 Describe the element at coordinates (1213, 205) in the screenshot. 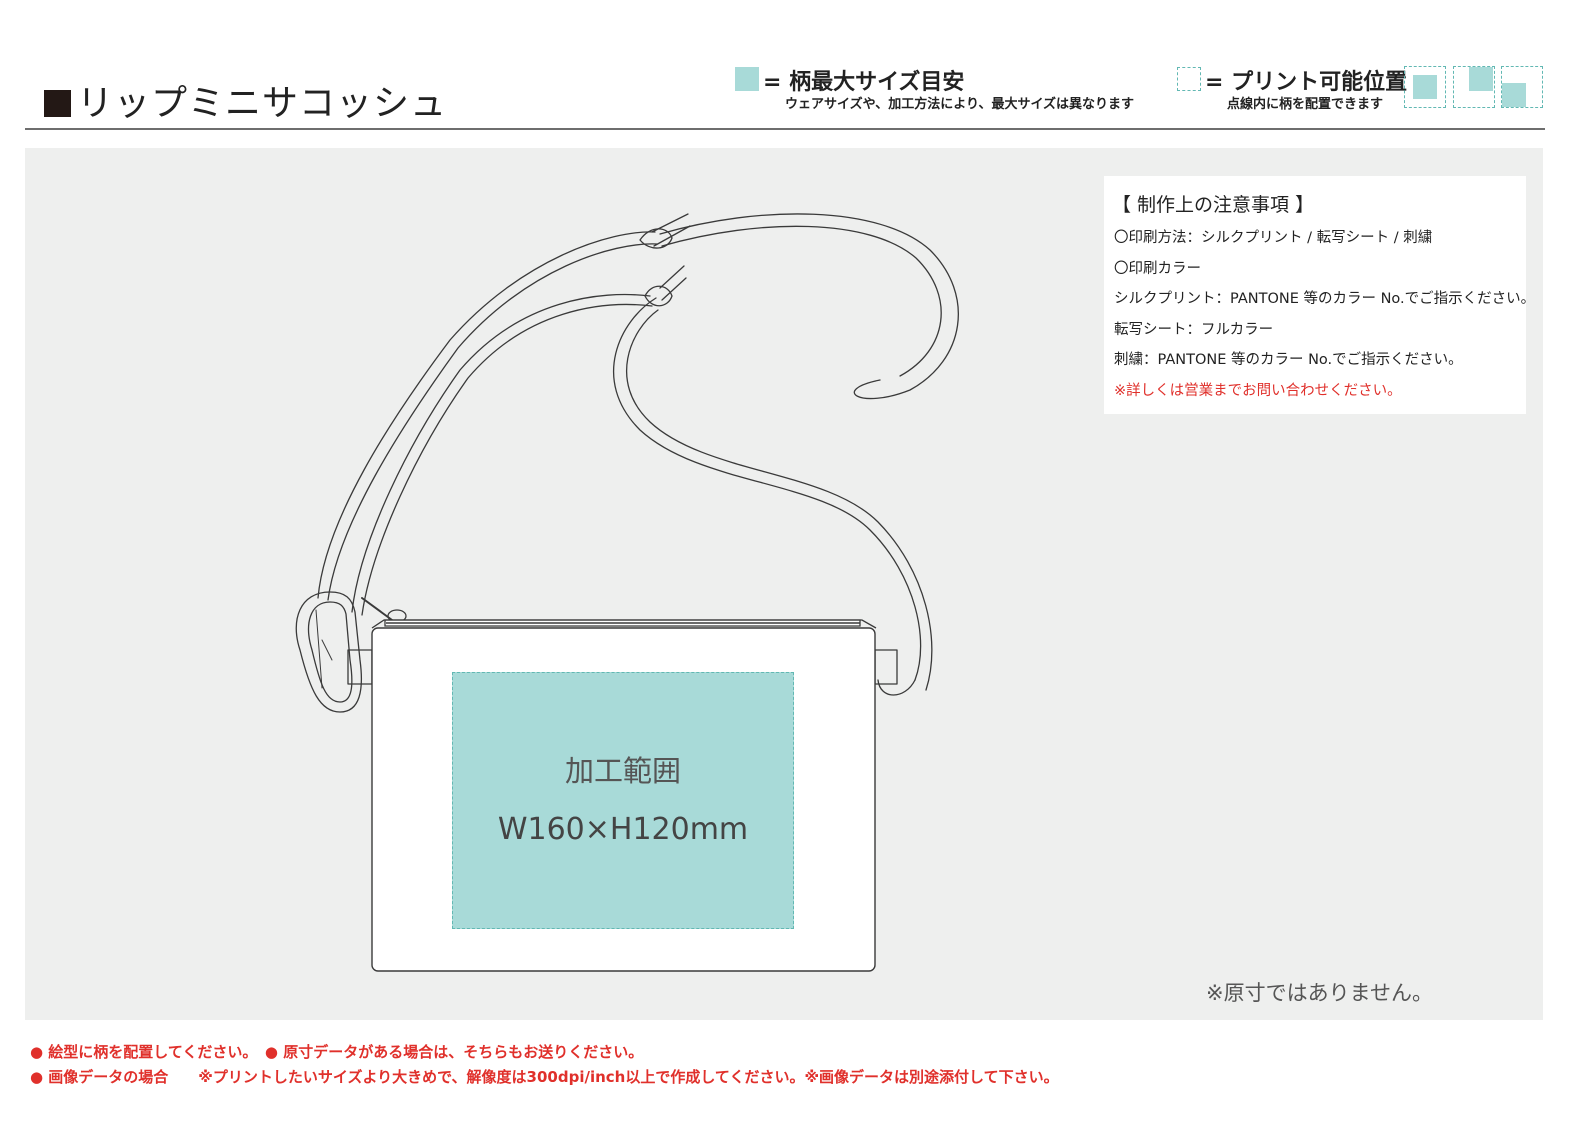

I see `production-notes-title: 【 制作上の注意事項 】` at that location.